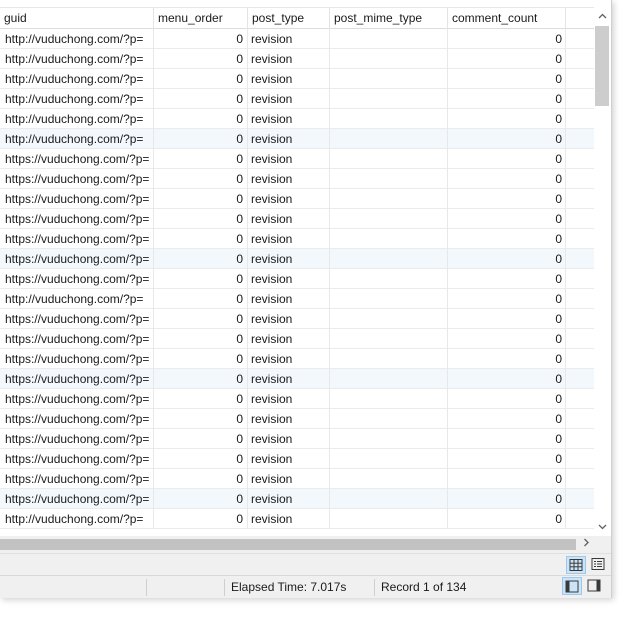  I want to click on vertical-scroll-thumb, so click(602, 66).